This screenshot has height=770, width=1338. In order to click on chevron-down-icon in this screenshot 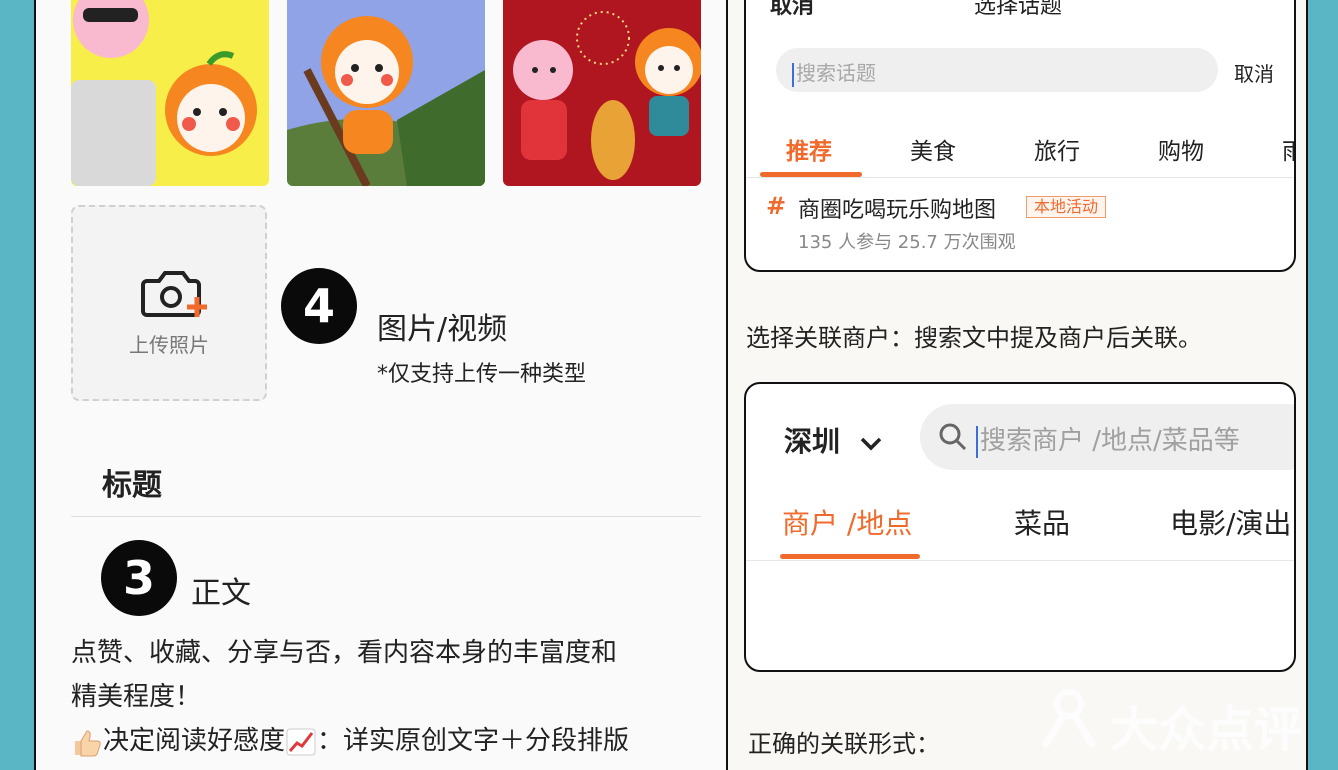, I will do `click(871, 444)`.